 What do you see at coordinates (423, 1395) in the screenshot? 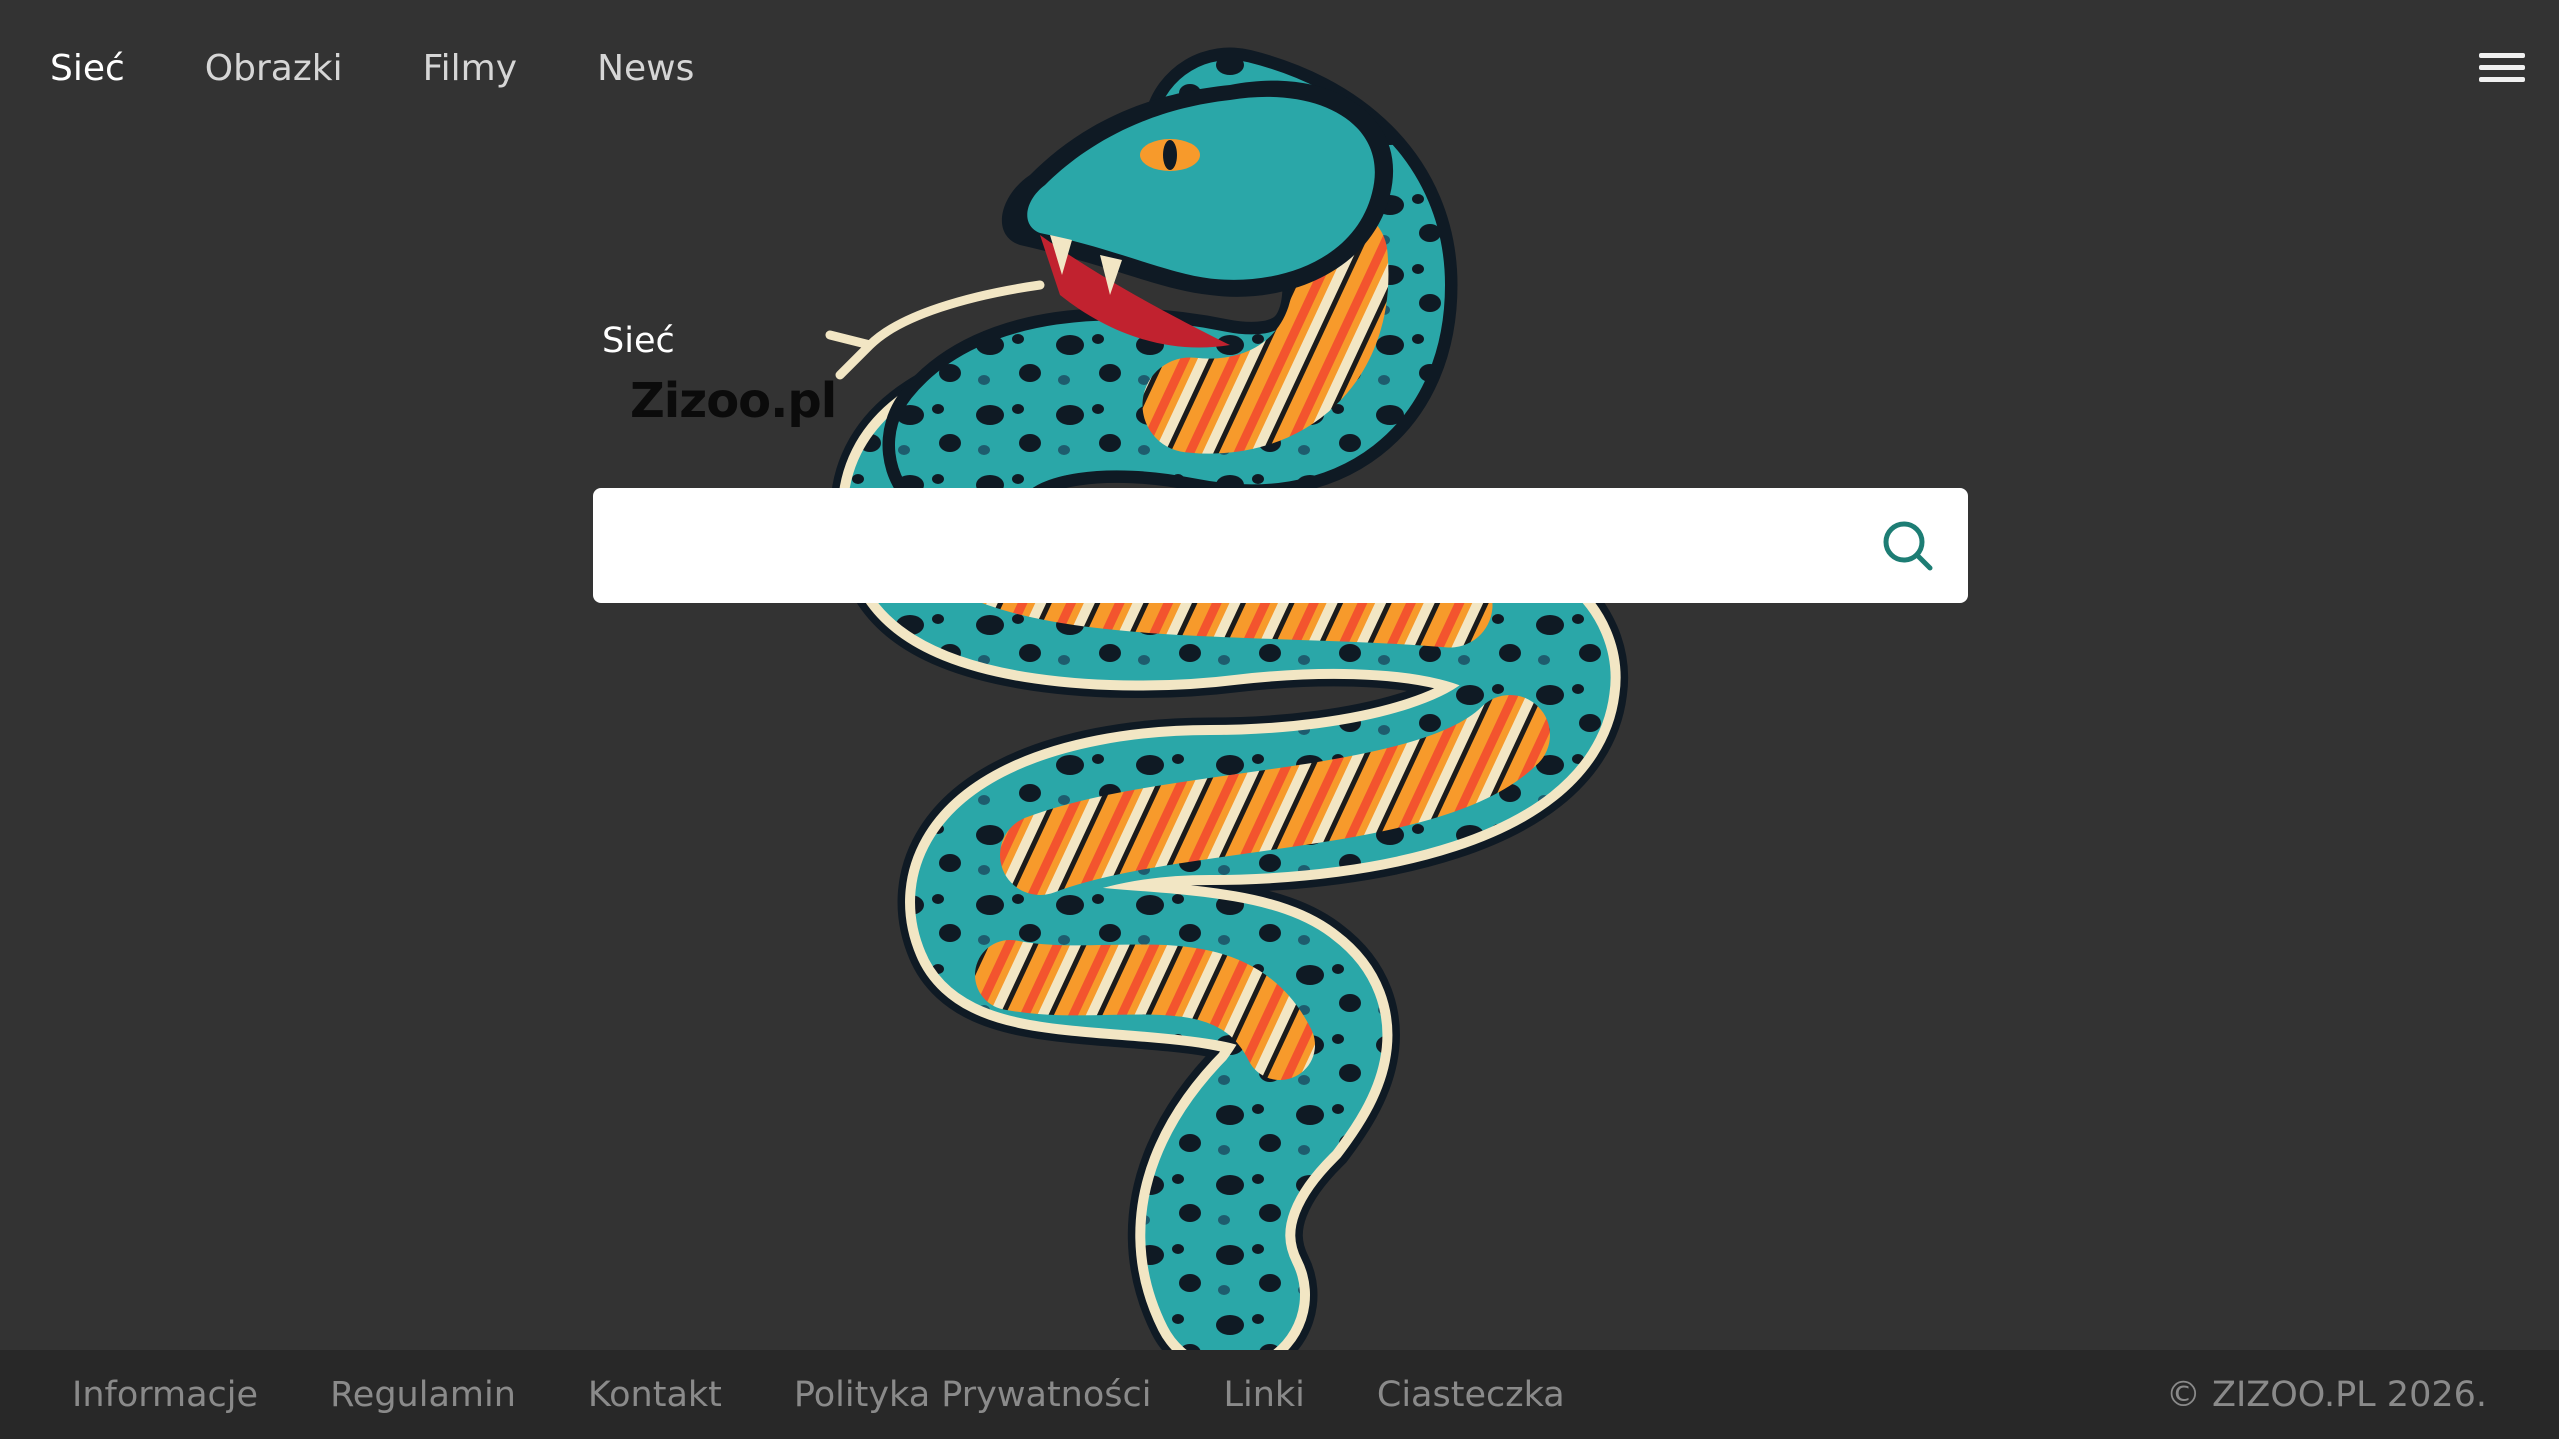
I see `footer-link-regulamin: Regulamin` at bounding box center [423, 1395].